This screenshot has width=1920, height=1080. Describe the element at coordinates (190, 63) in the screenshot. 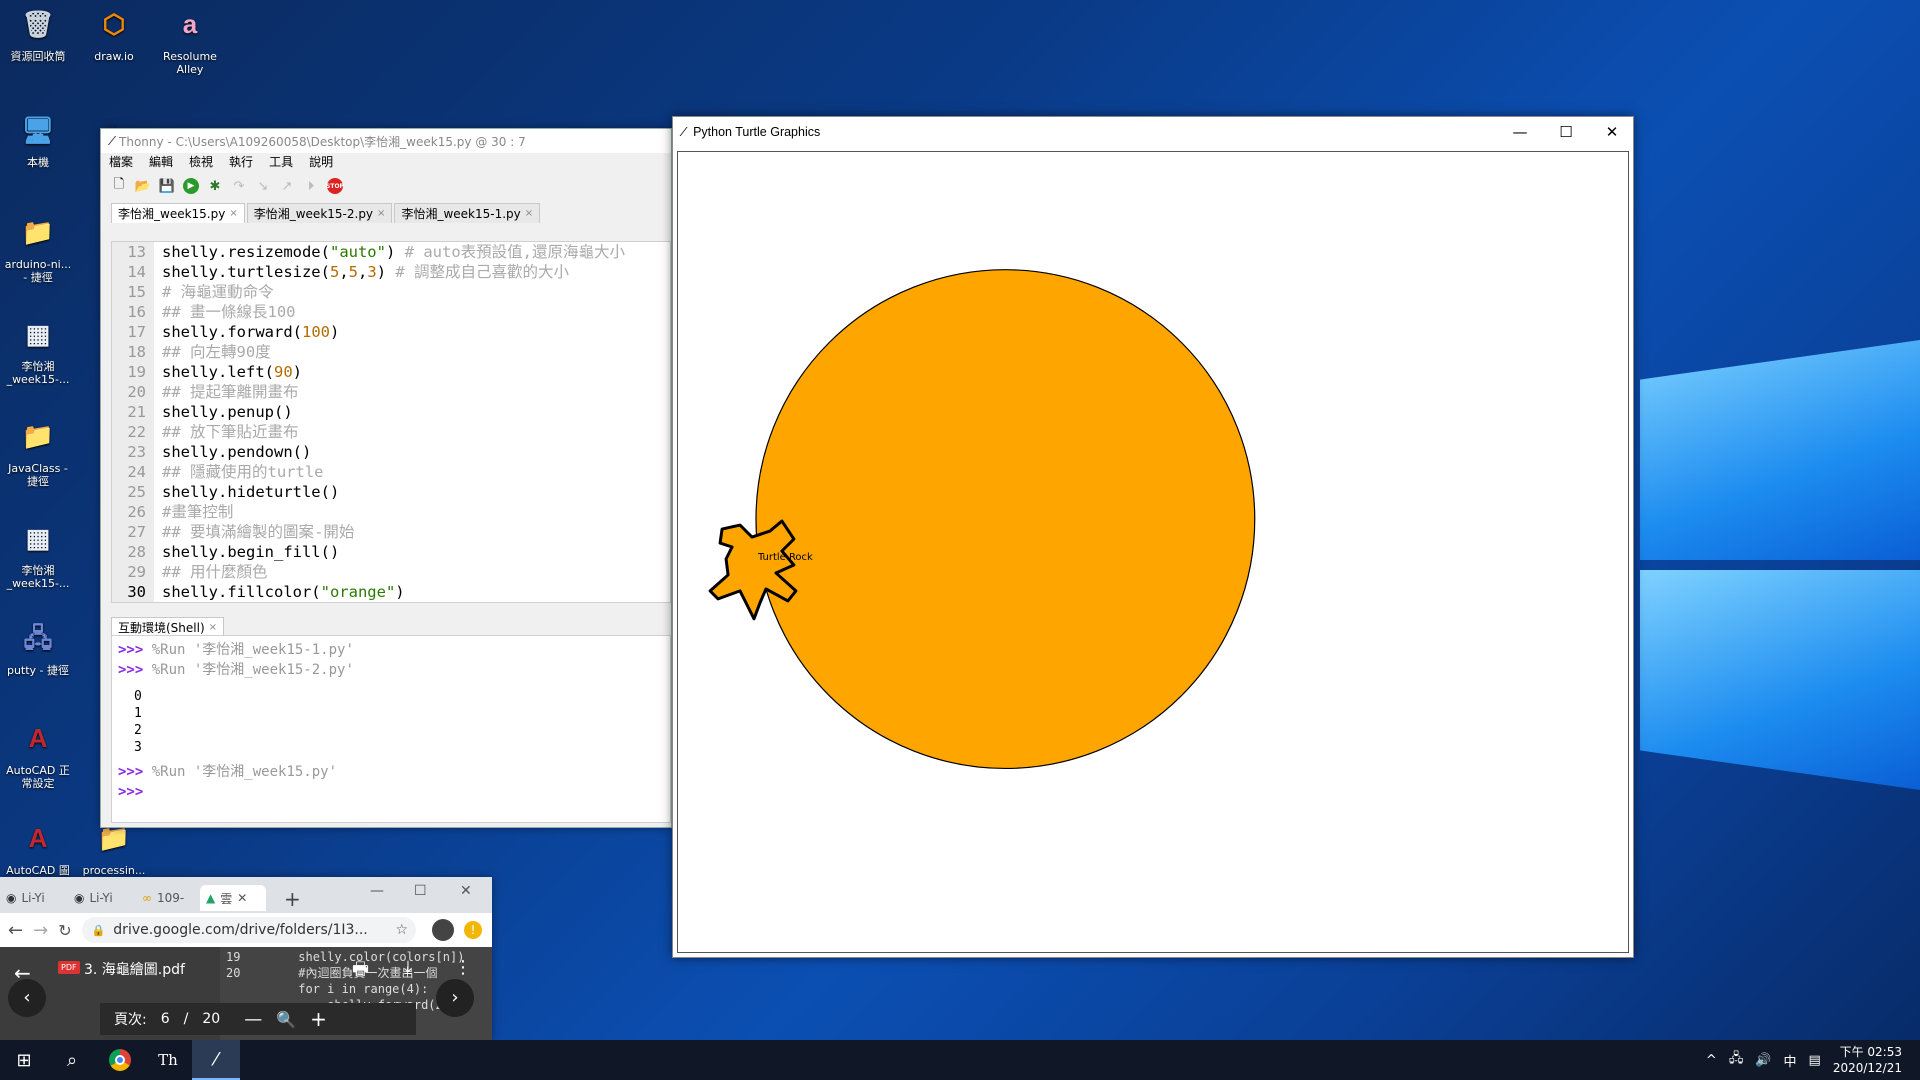

I see `desktop-icon-label: Resolume Alley` at that location.